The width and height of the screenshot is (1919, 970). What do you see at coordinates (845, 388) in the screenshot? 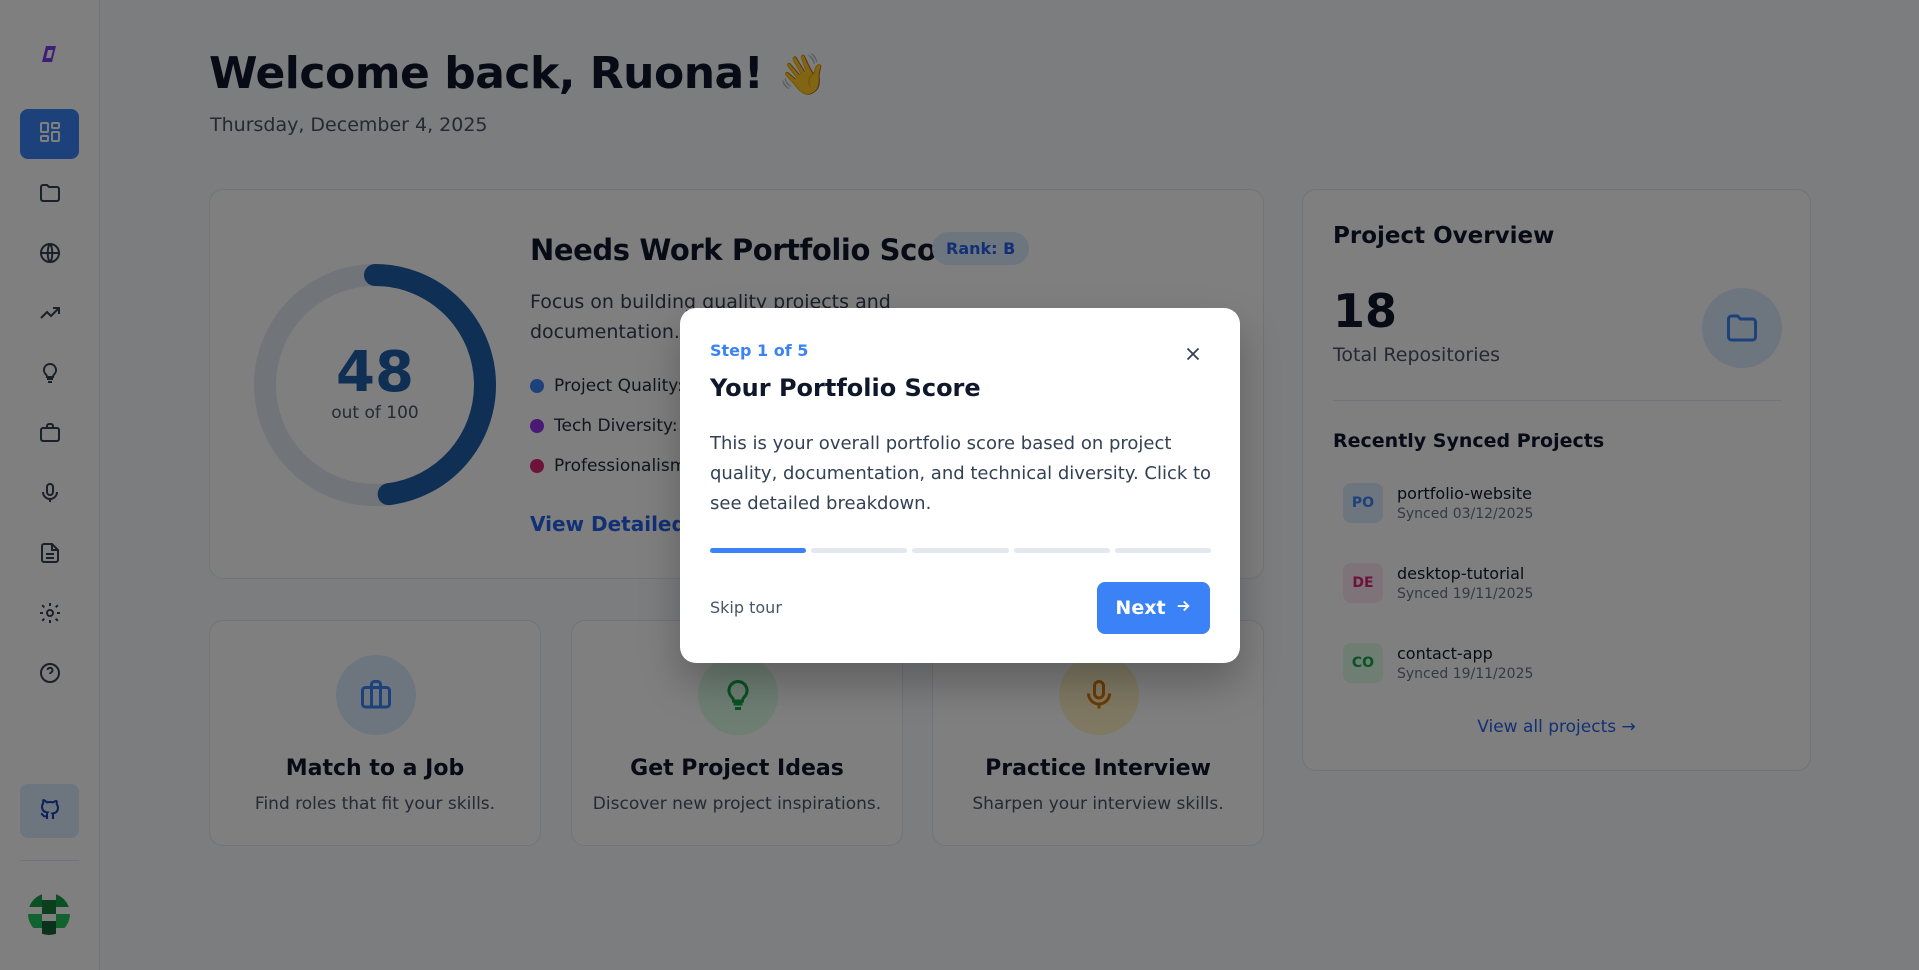
I see `tour-title: Your Portfolio Score` at bounding box center [845, 388].